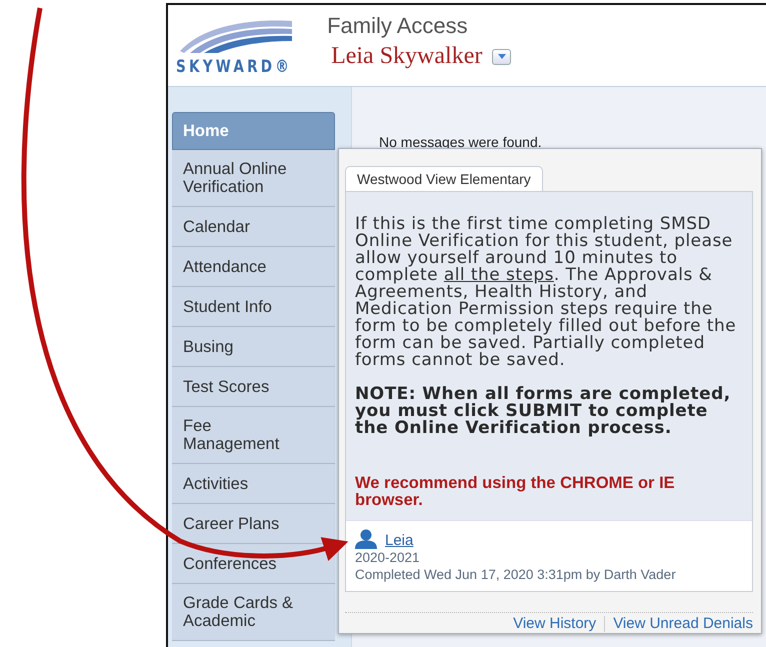 The height and width of the screenshot is (647, 766). I want to click on school-tab: Westwood View Elementary, so click(444, 178).